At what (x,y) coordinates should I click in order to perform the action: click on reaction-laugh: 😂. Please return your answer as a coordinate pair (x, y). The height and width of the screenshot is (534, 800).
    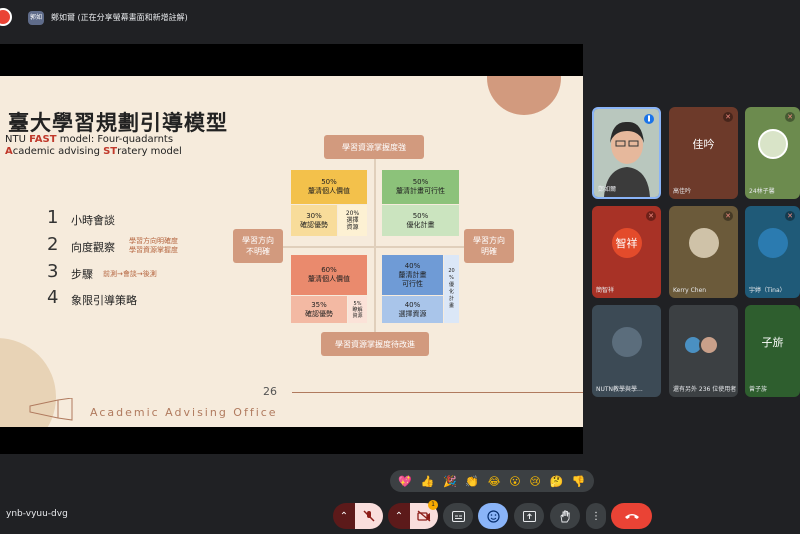
    Looking at the image, I should click on (494, 481).